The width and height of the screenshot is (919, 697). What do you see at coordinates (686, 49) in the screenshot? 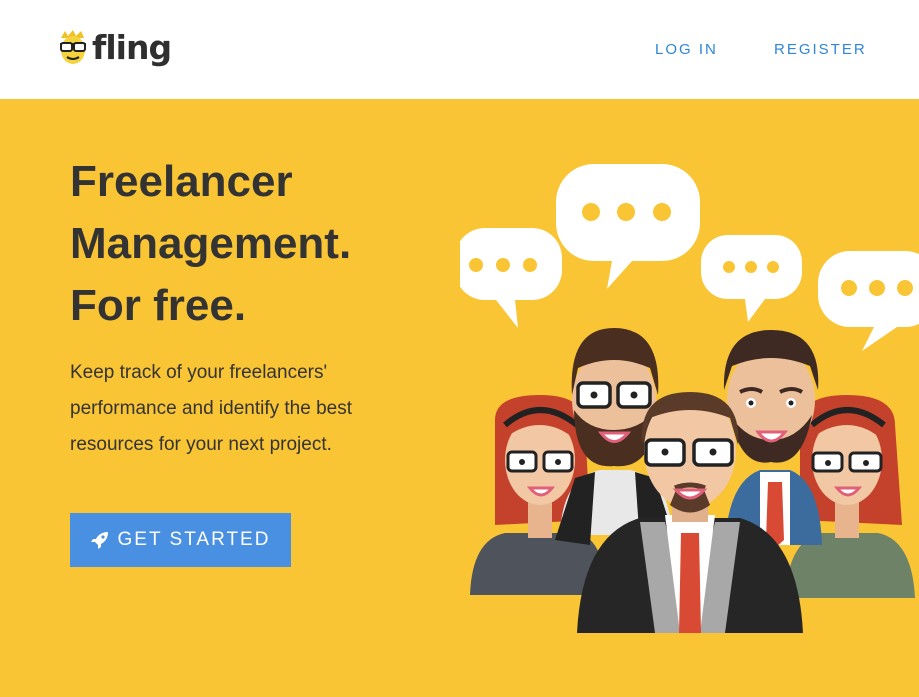
I see `login-link: LOG IN` at bounding box center [686, 49].